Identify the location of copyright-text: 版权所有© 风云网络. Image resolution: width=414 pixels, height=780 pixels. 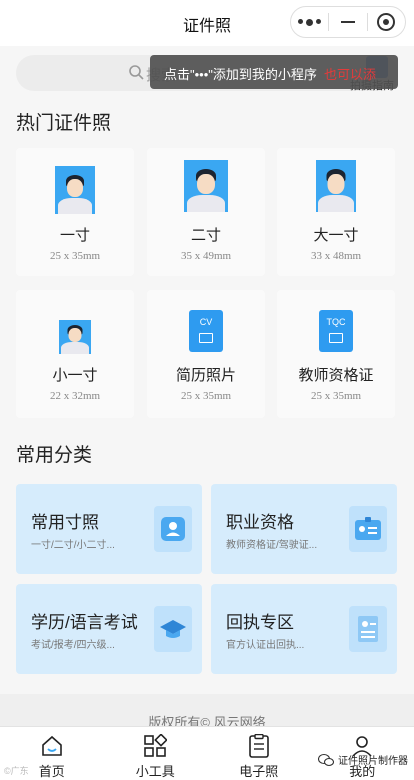
(207, 711).